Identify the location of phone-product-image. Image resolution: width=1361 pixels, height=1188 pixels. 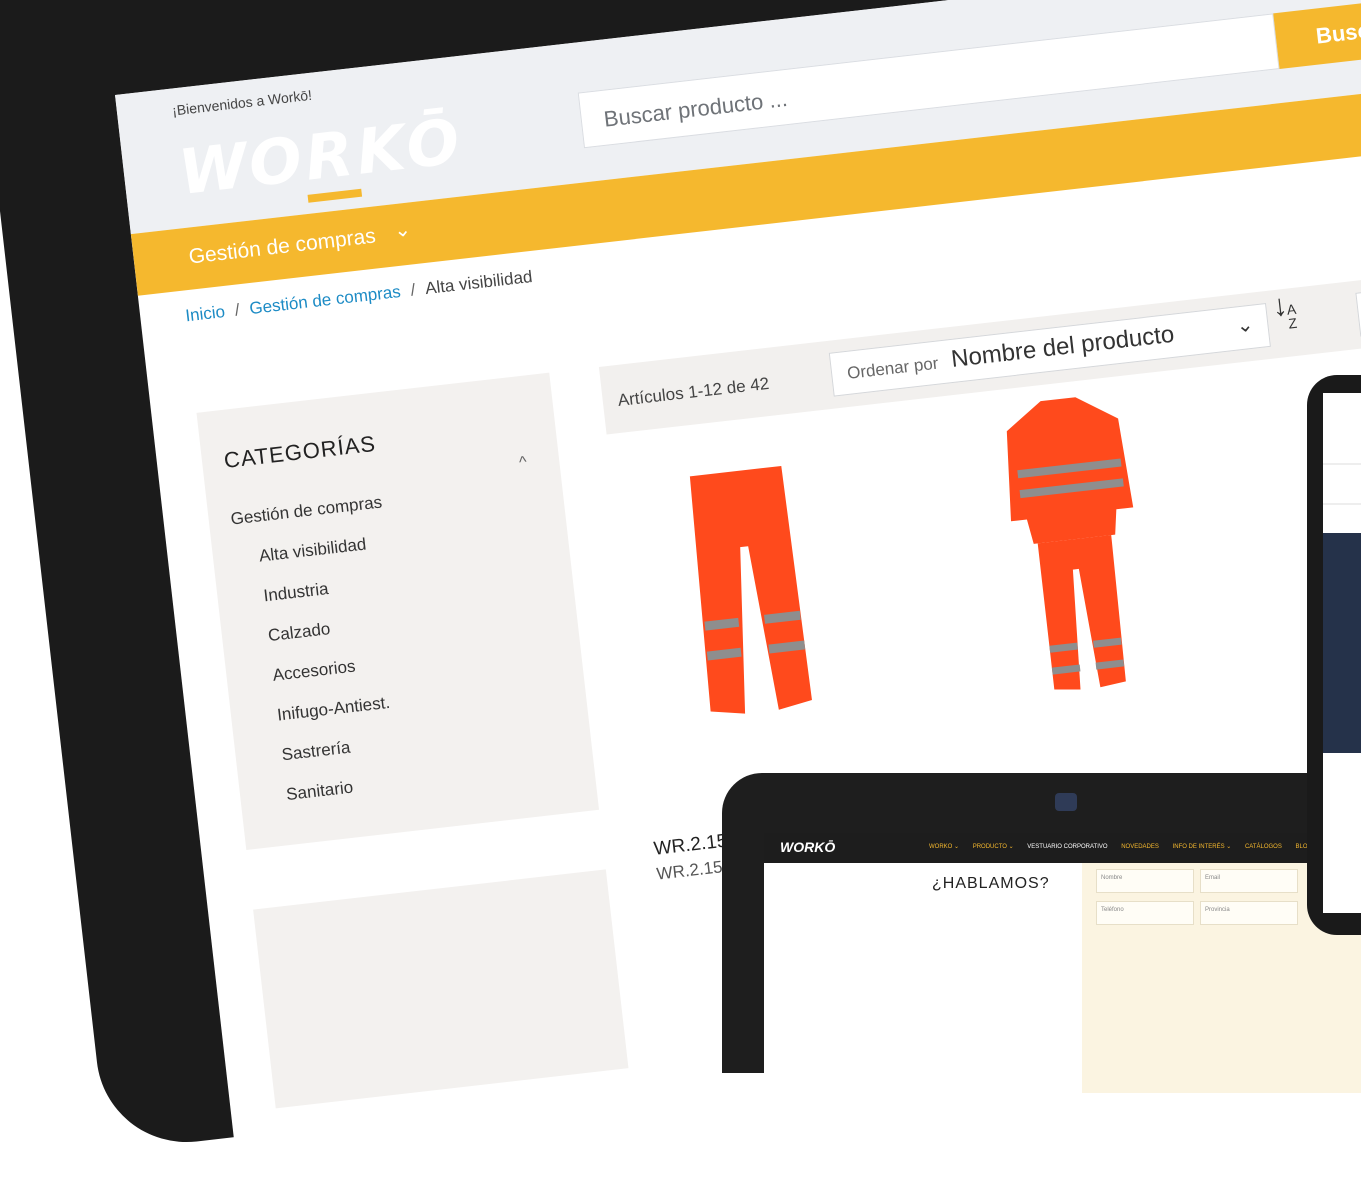
(1342, 643).